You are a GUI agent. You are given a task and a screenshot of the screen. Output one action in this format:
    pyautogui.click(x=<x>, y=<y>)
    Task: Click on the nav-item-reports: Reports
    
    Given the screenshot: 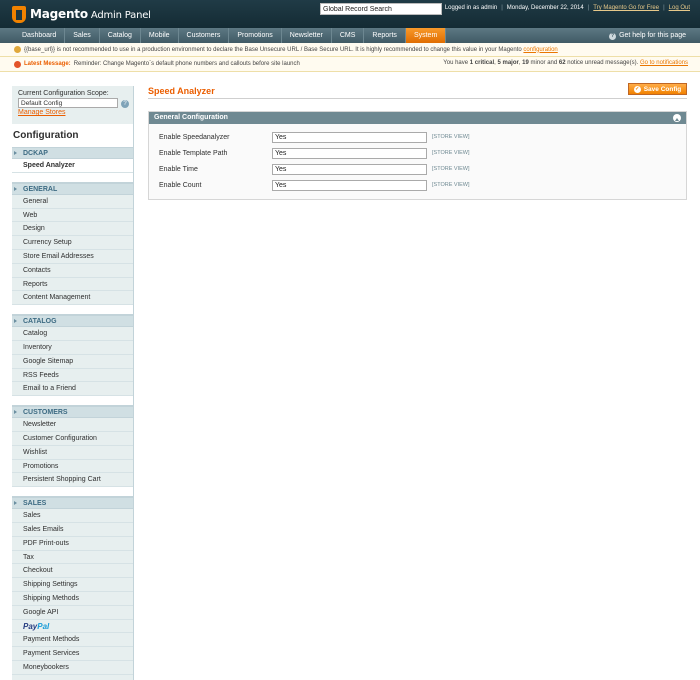 What is the action you would take?
    pyautogui.click(x=385, y=35)
    